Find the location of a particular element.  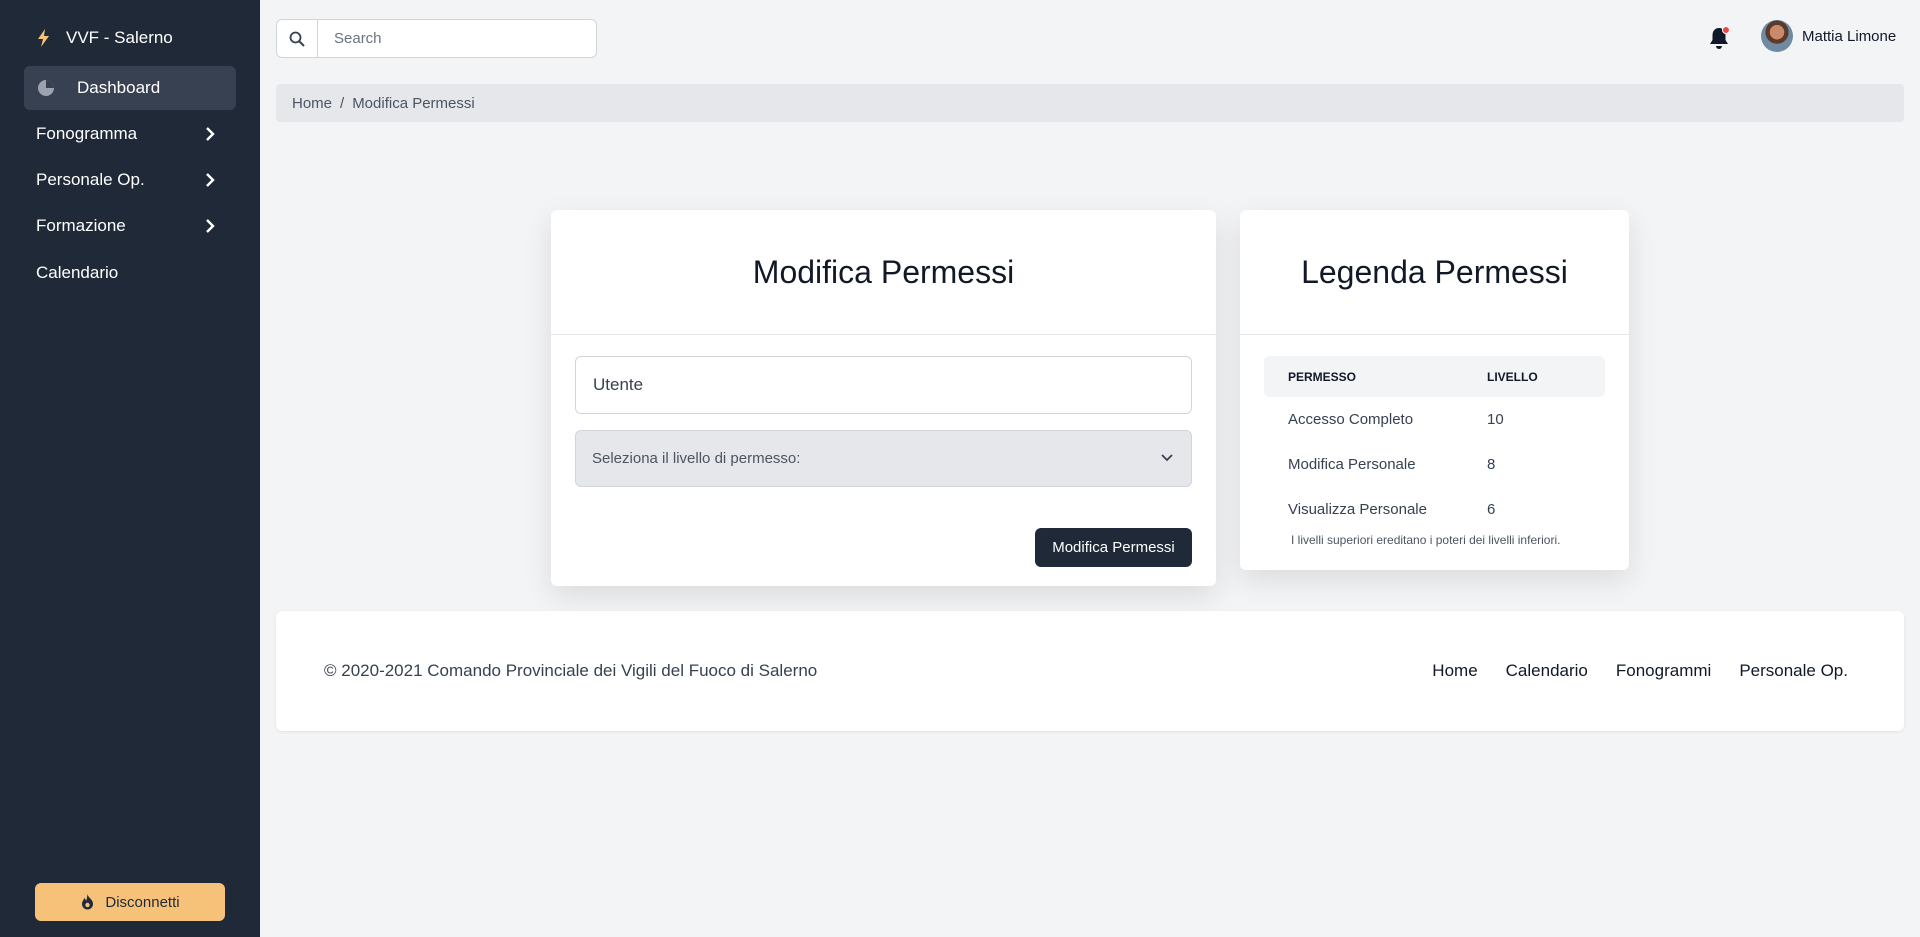

permission-level-select: Seleziona il livello di permesso: is located at coordinates (883, 458).